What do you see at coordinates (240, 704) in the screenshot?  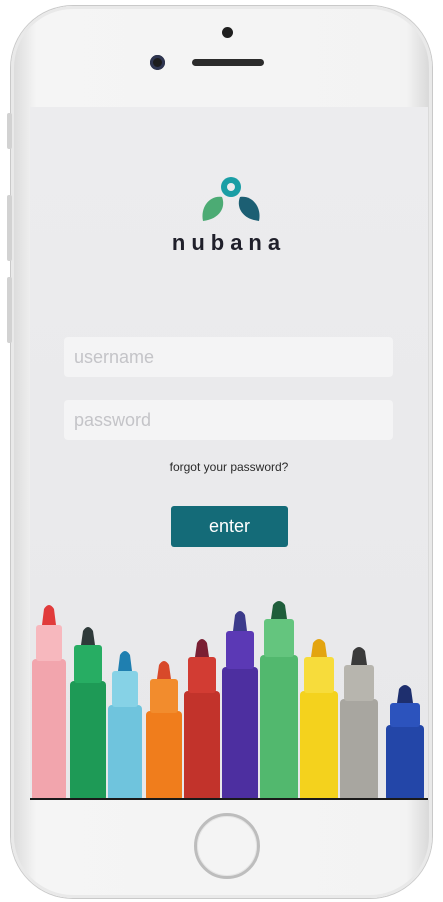 I see `marker-purple` at bounding box center [240, 704].